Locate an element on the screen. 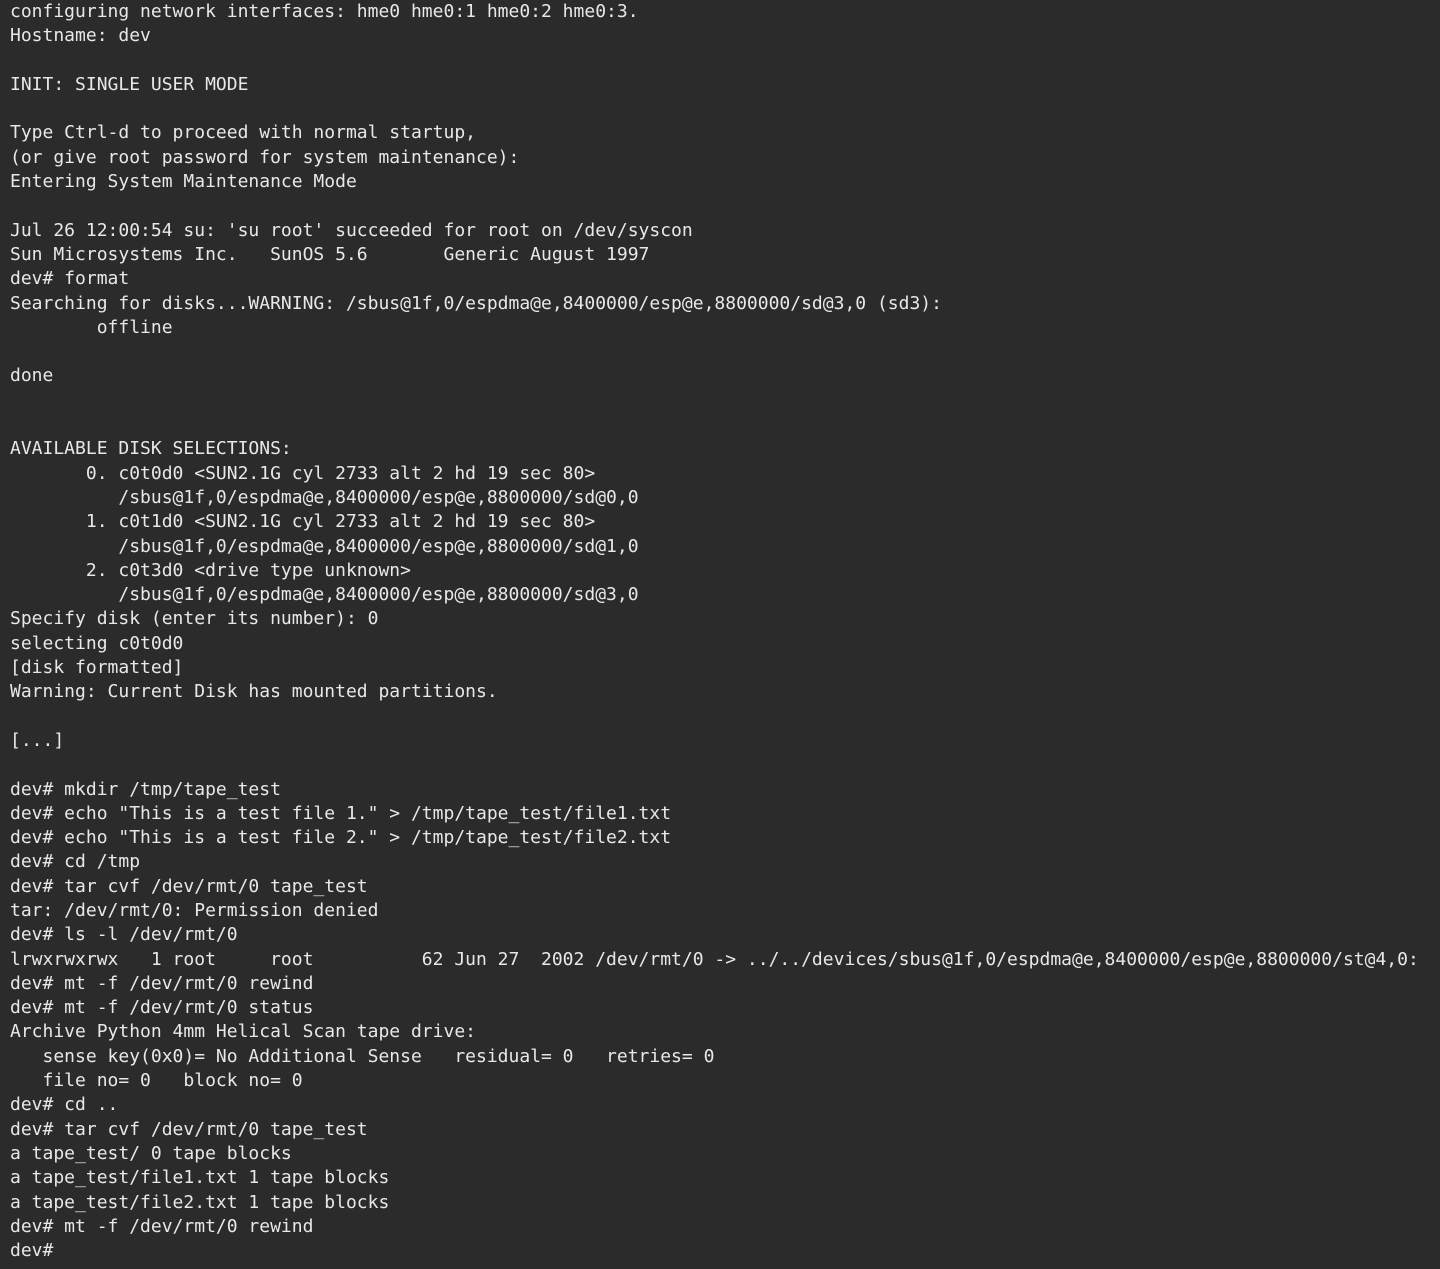 Image resolution: width=1440 pixels, height=1269 pixels. terminal-line: dev# mt -f /dev/rmt/0 status is located at coordinates (162, 1008).